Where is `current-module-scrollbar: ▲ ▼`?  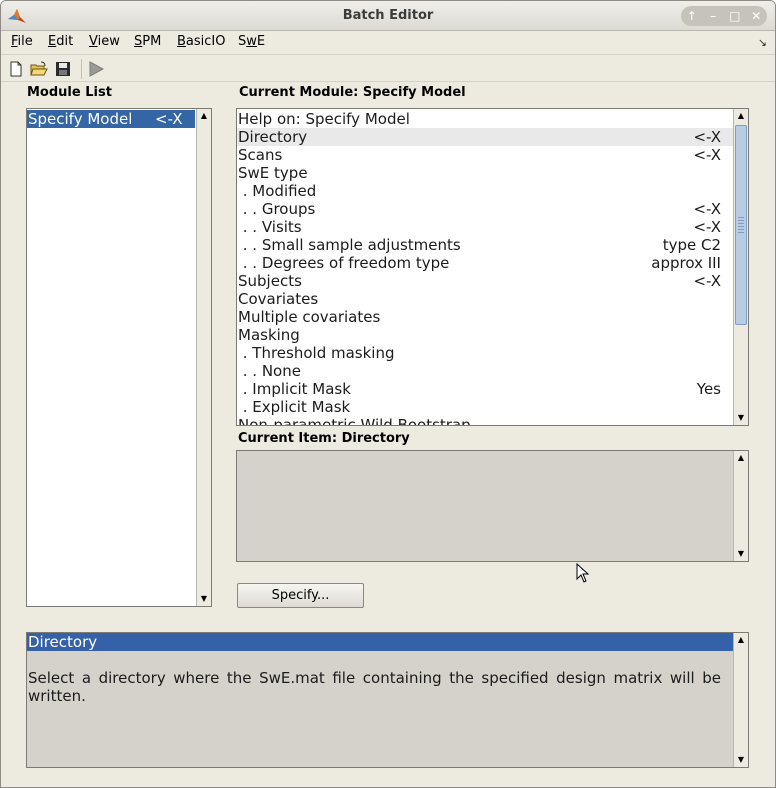 current-module-scrollbar: ▲ ▼ is located at coordinates (740, 267).